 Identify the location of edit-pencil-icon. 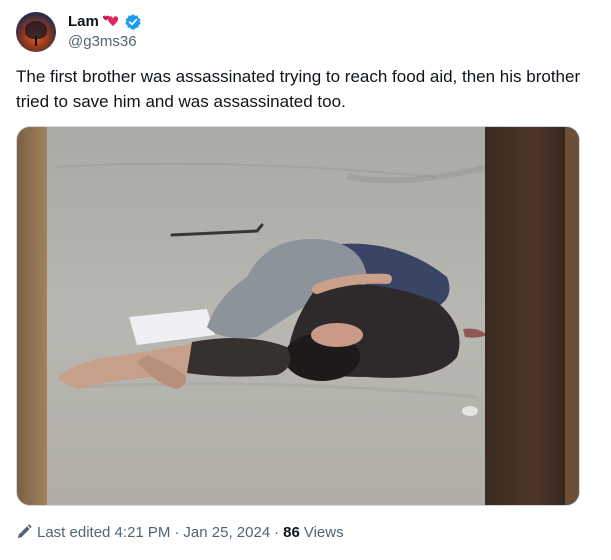
(25, 531).